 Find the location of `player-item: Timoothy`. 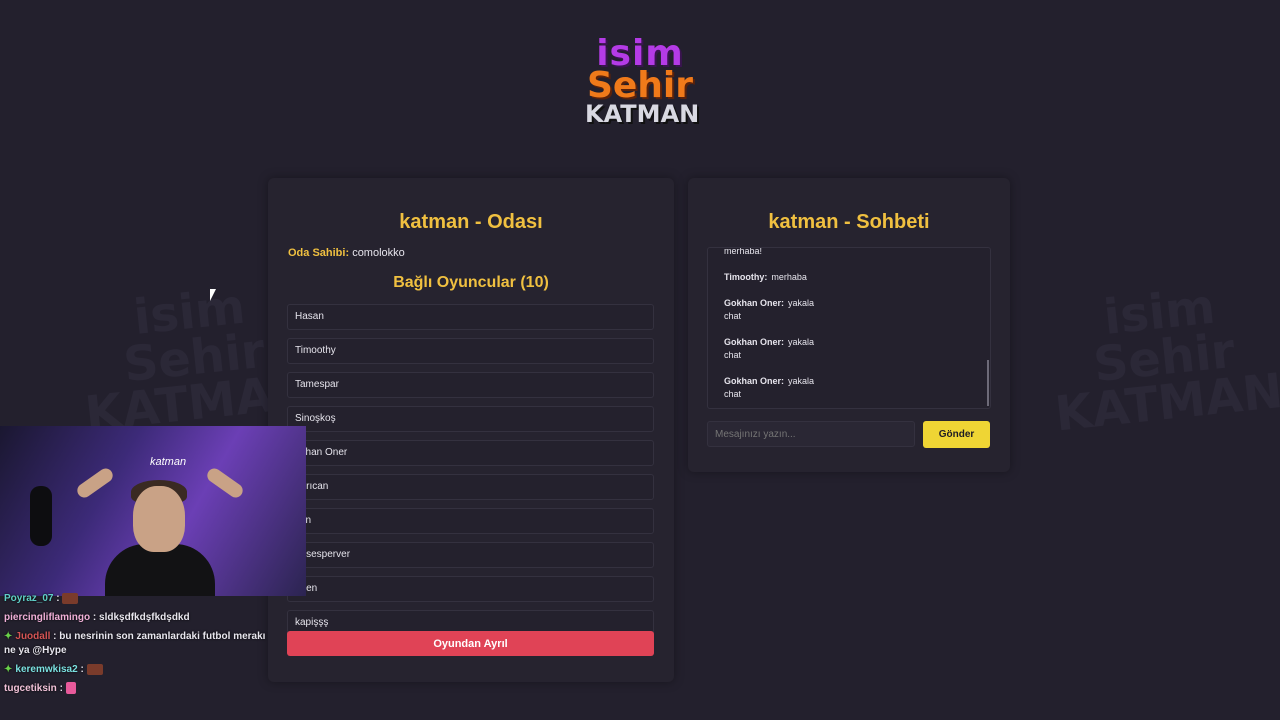

player-item: Timoothy is located at coordinates (470, 351).